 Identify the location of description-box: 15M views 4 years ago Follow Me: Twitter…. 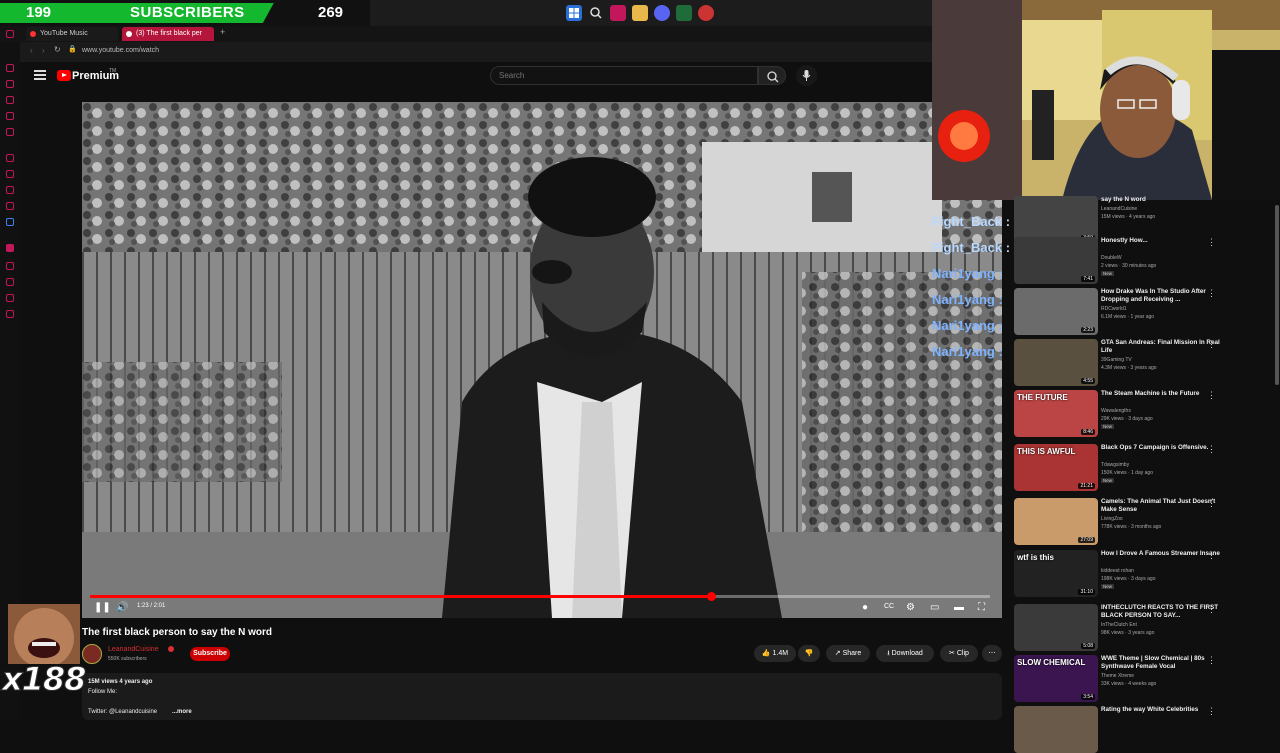
(542, 696).